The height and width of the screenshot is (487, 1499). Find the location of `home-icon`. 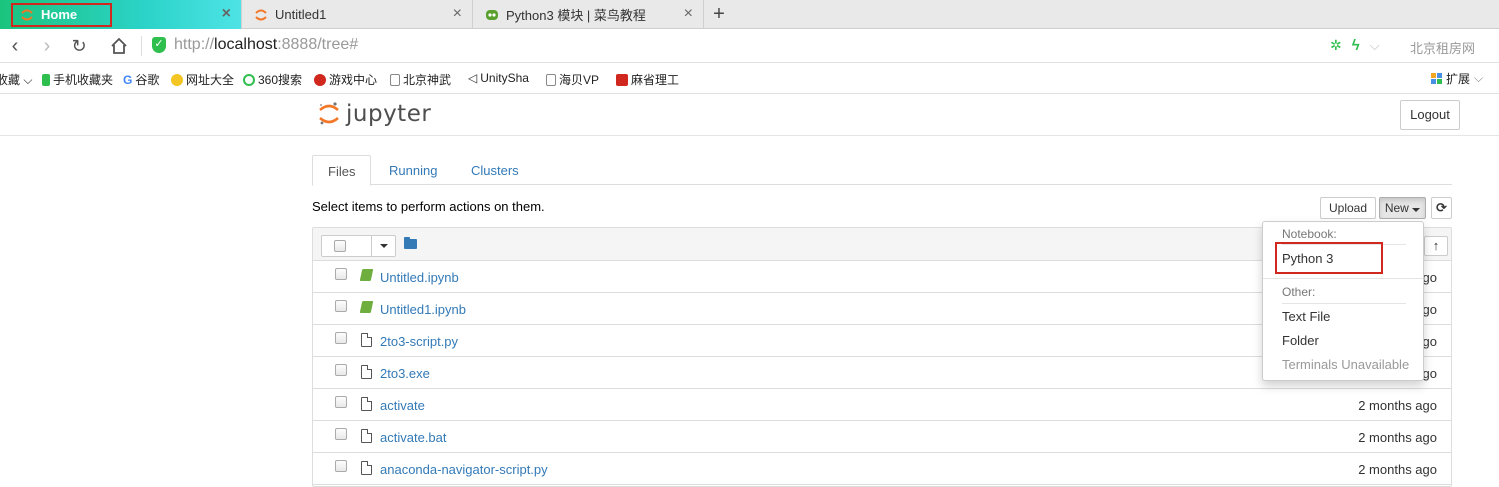

home-icon is located at coordinates (119, 46).